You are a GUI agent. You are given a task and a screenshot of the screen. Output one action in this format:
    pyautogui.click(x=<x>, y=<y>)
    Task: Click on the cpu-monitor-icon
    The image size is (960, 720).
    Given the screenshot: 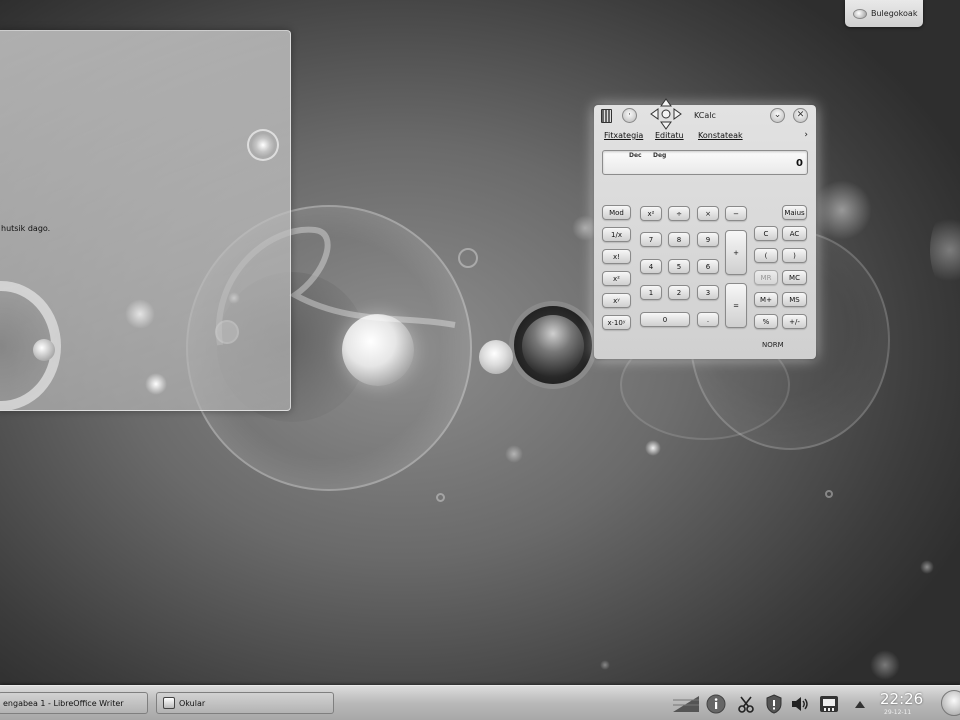 What is the action you would take?
    pyautogui.click(x=686, y=703)
    